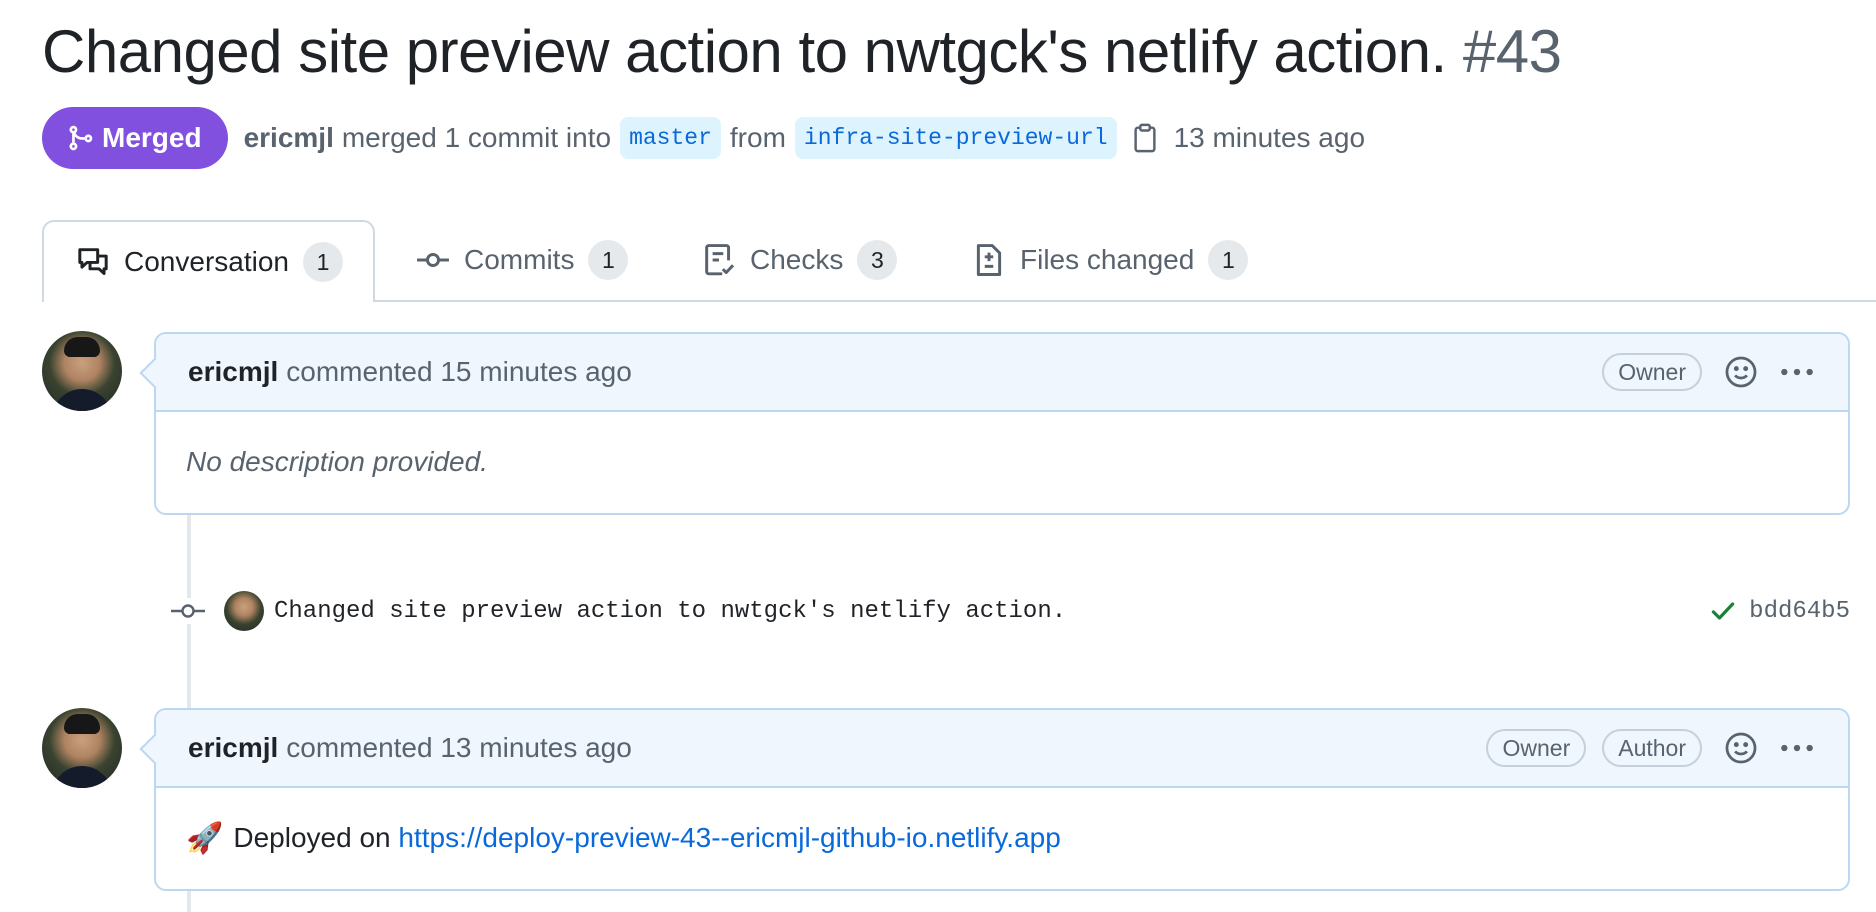 The height and width of the screenshot is (912, 1876). What do you see at coordinates (459, 372) in the screenshot?
I see `comment-meta: commented 15 minutes ago` at bounding box center [459, 372].